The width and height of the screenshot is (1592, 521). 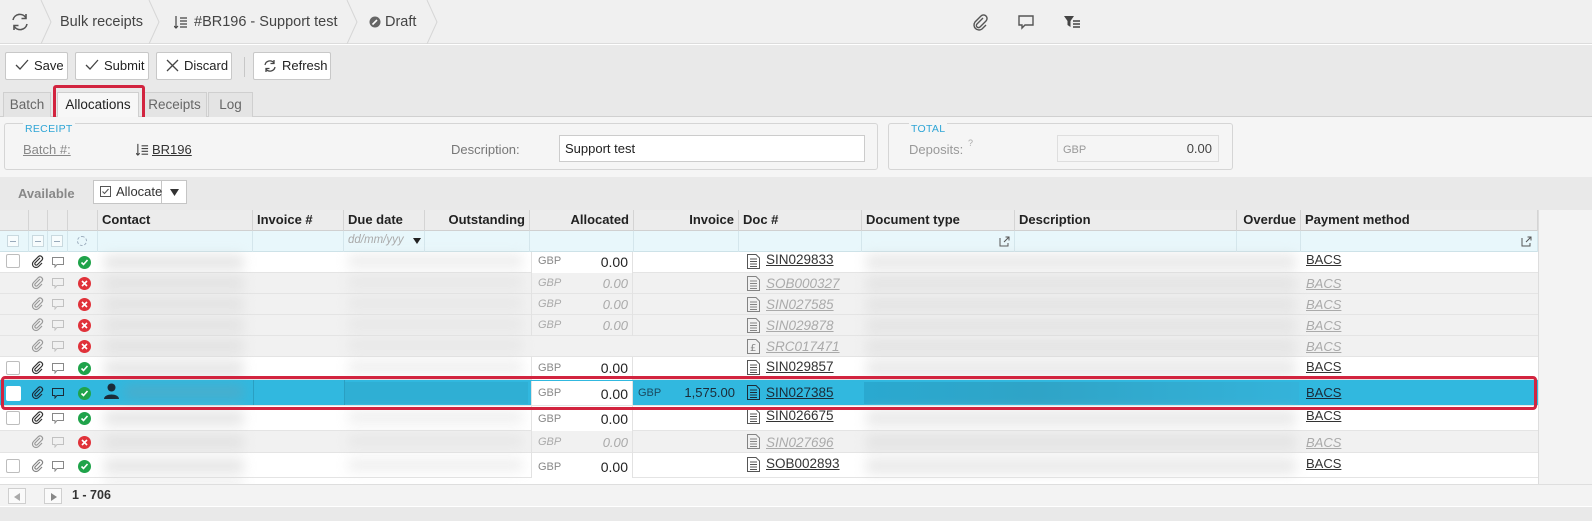 I want to click on header-document-type: Document type, so click(x=938, y=220).